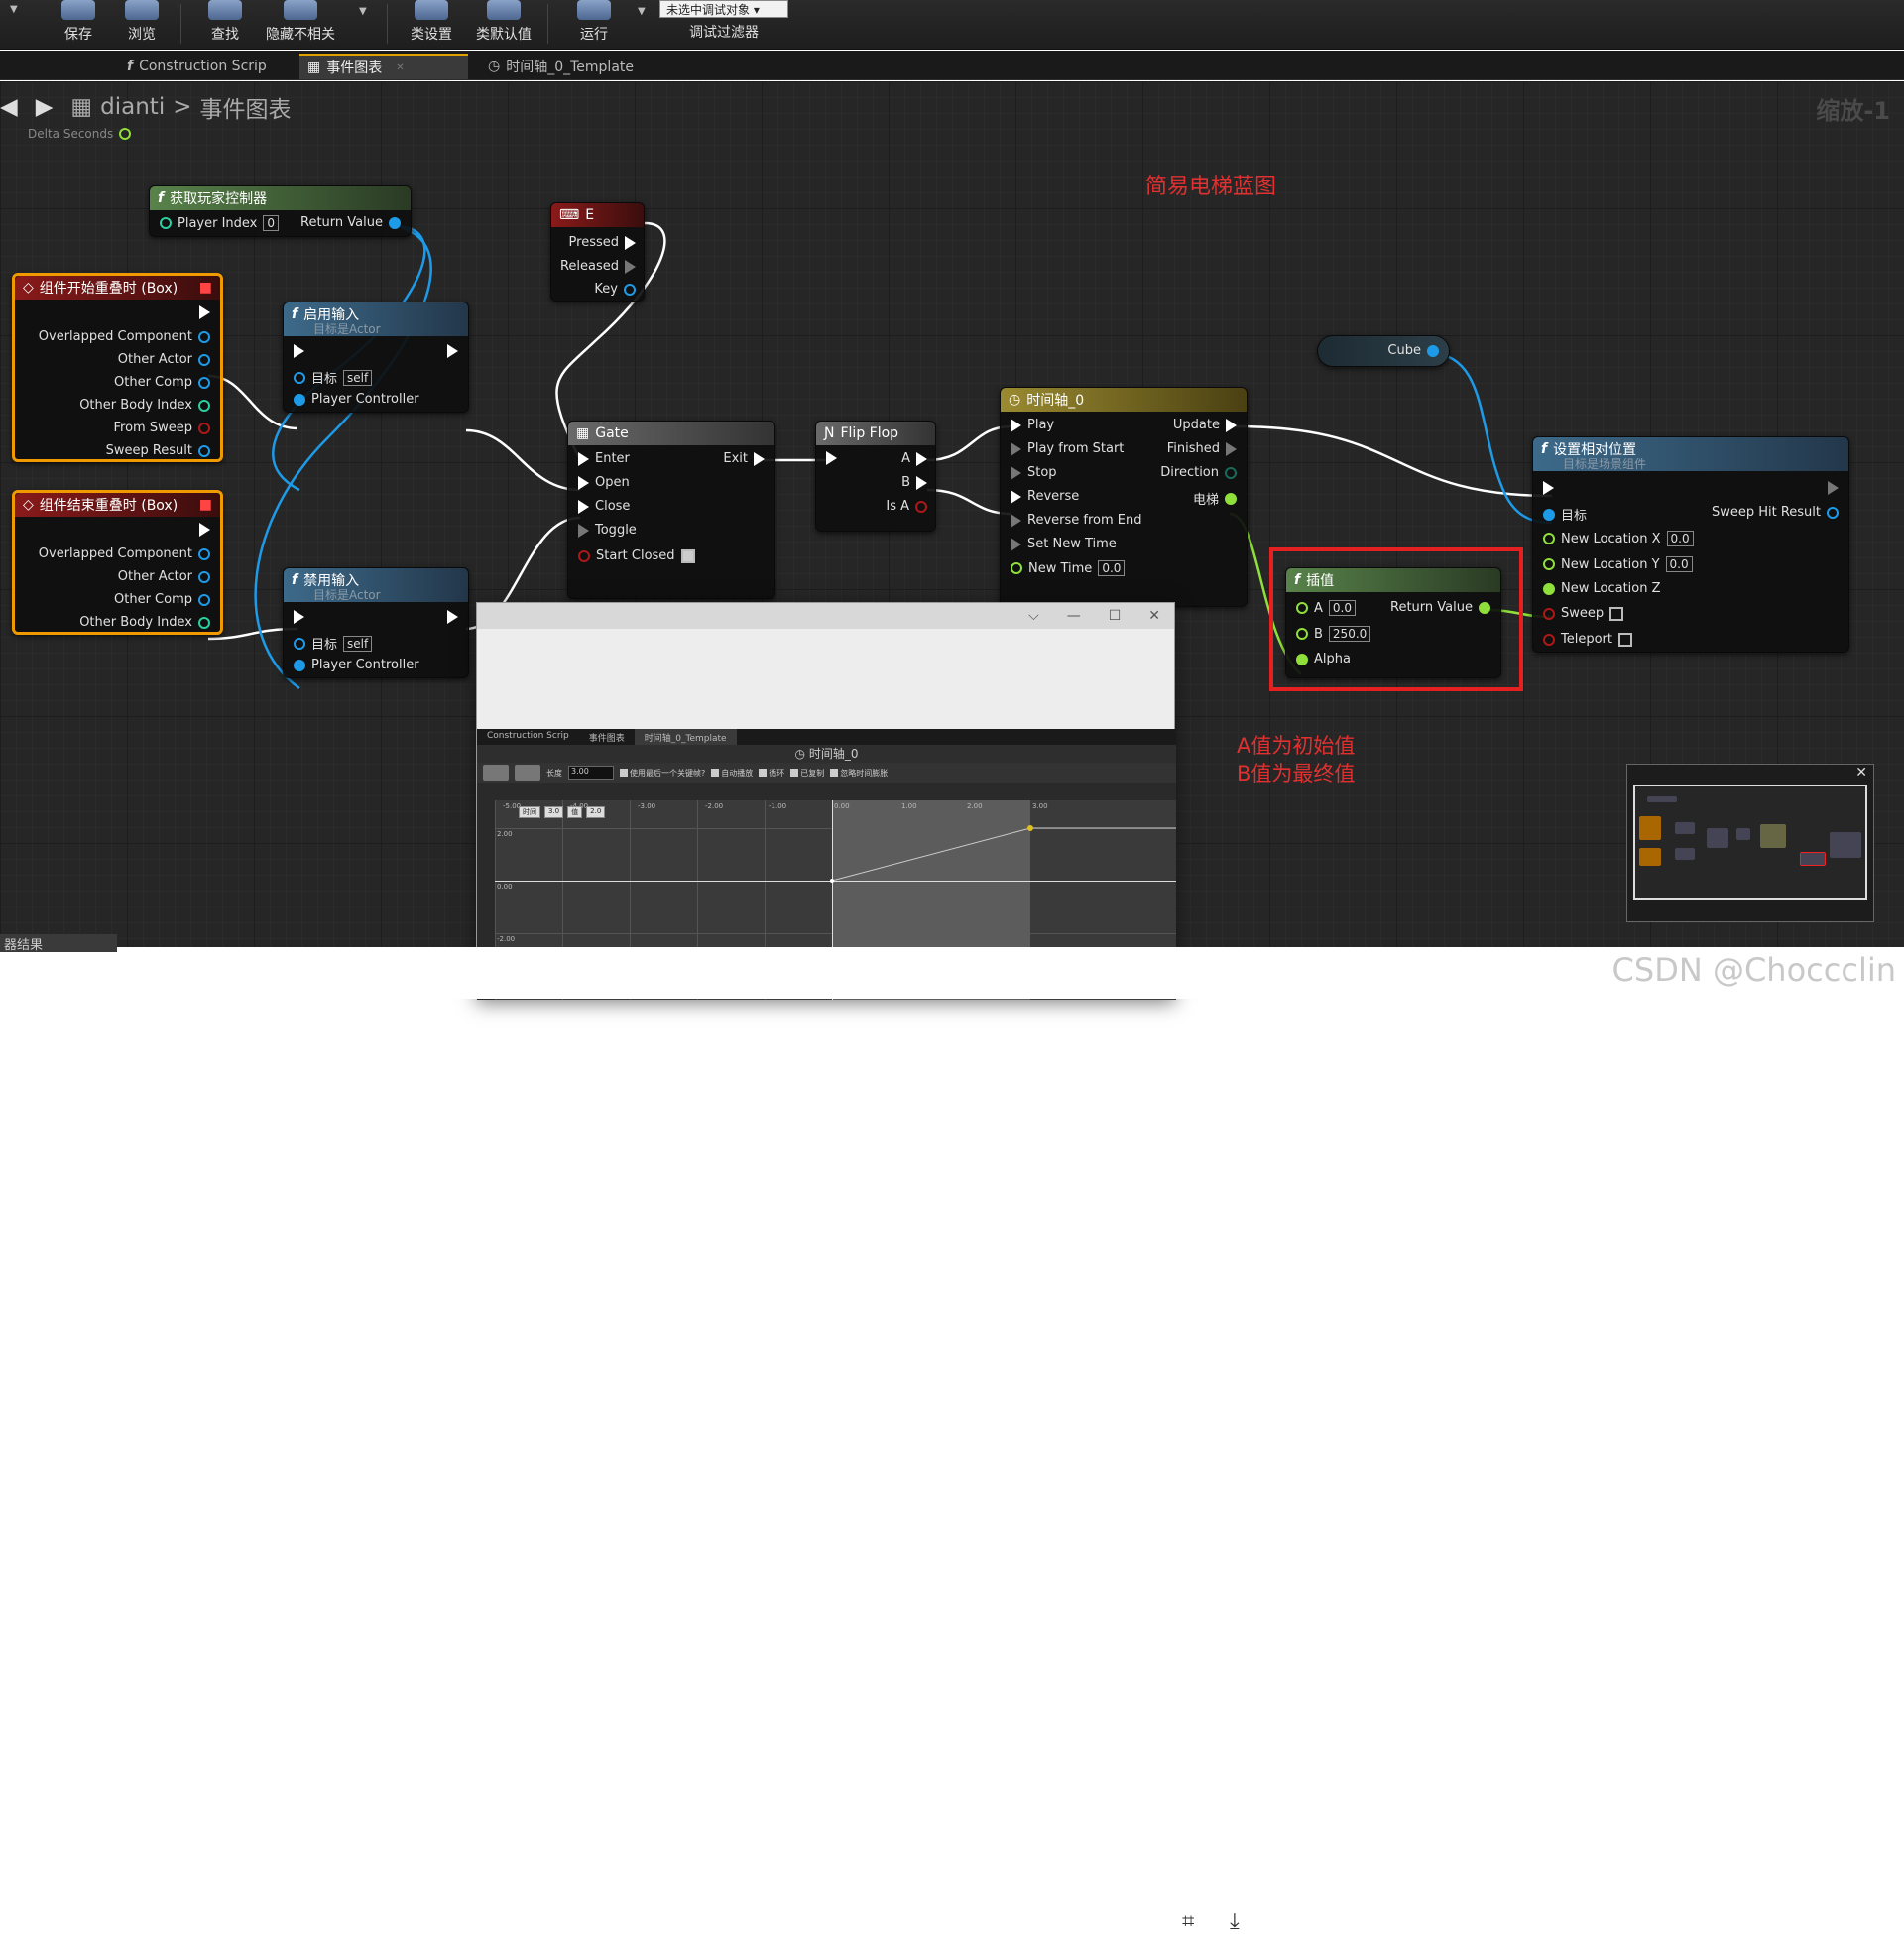 Image resolution: width=1904 pixels, height=1934 pixels. I want to click on player-index-input: 0, so click(271, 223).